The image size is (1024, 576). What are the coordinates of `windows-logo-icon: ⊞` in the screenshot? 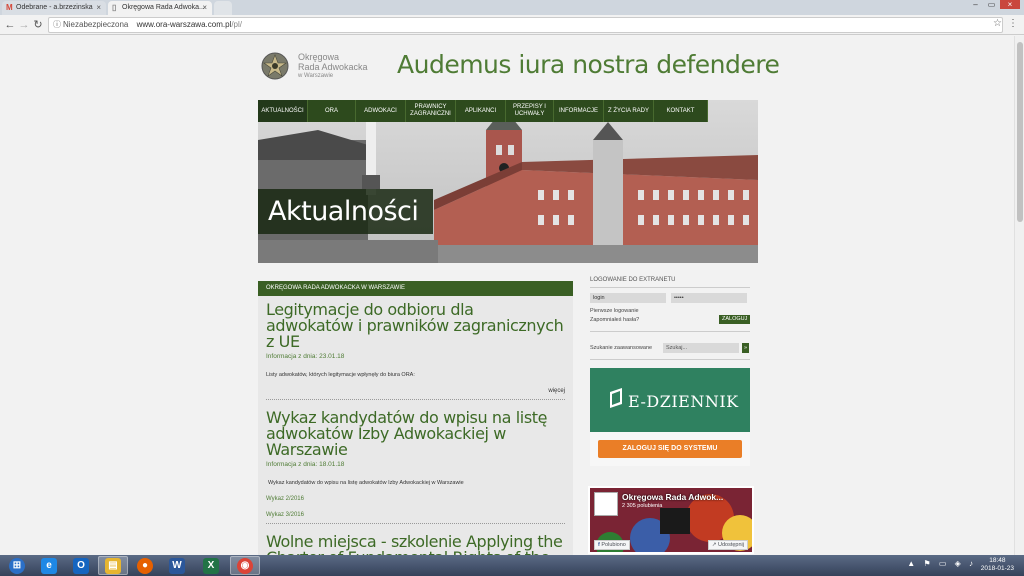 It's located at (17, 565).